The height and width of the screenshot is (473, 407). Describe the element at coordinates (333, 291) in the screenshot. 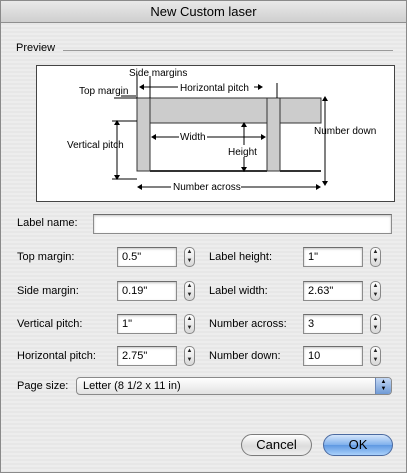

I see `label-width-input: 2.63"` at that location.